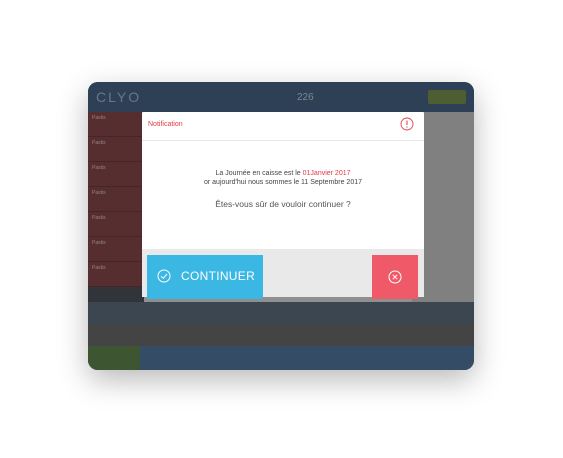 The height and width of the screenshot is (458, 563). Describe the element at coordinates (164, 276) in the screenshot. I see `check-circle-icon` at that location.